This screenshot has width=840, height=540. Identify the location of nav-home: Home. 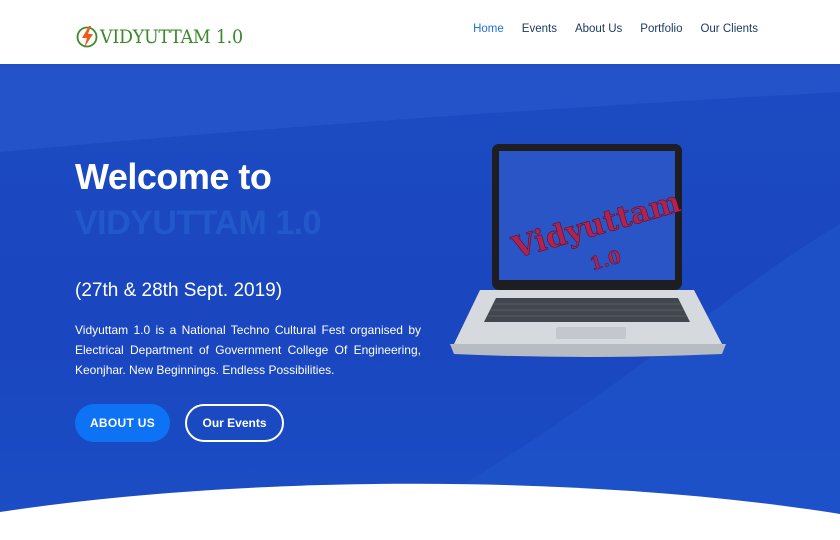
(488, 29).